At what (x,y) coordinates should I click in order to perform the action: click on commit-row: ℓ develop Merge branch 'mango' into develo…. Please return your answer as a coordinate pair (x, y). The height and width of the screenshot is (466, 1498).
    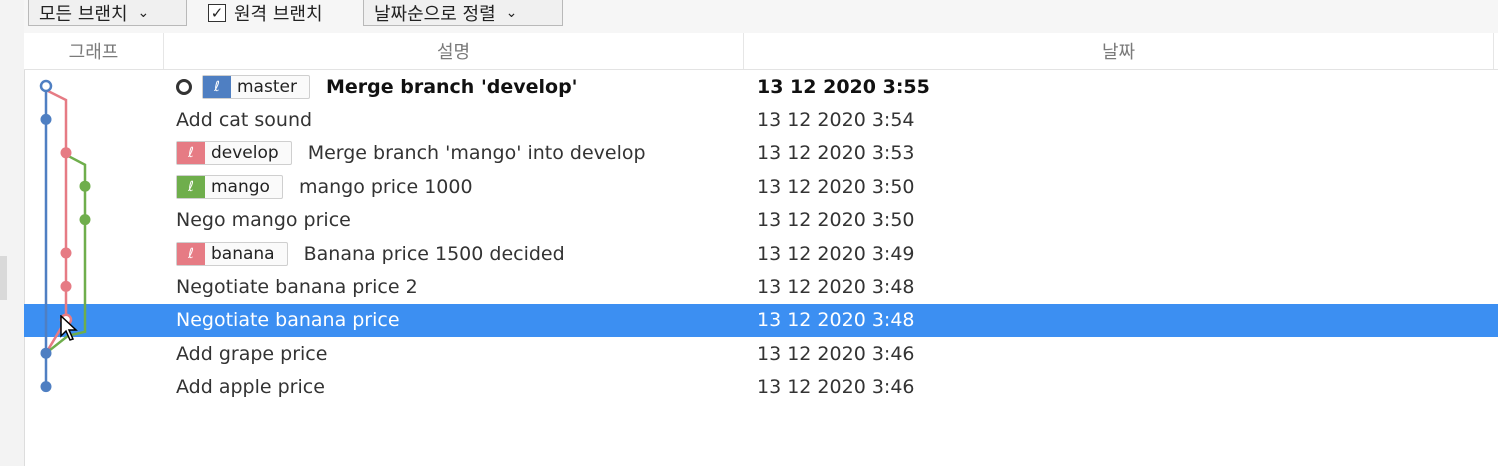
    Looking at the image, I should click on (761, 153).